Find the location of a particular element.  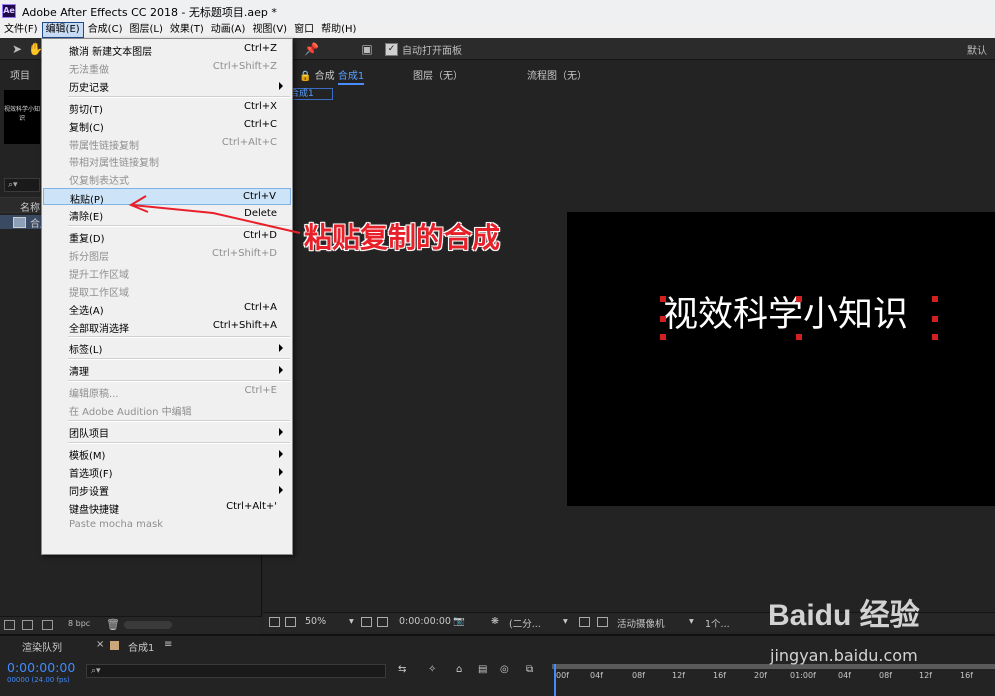

watermark-url: jingyan.baidu.com is located at coordinates (844, 655).